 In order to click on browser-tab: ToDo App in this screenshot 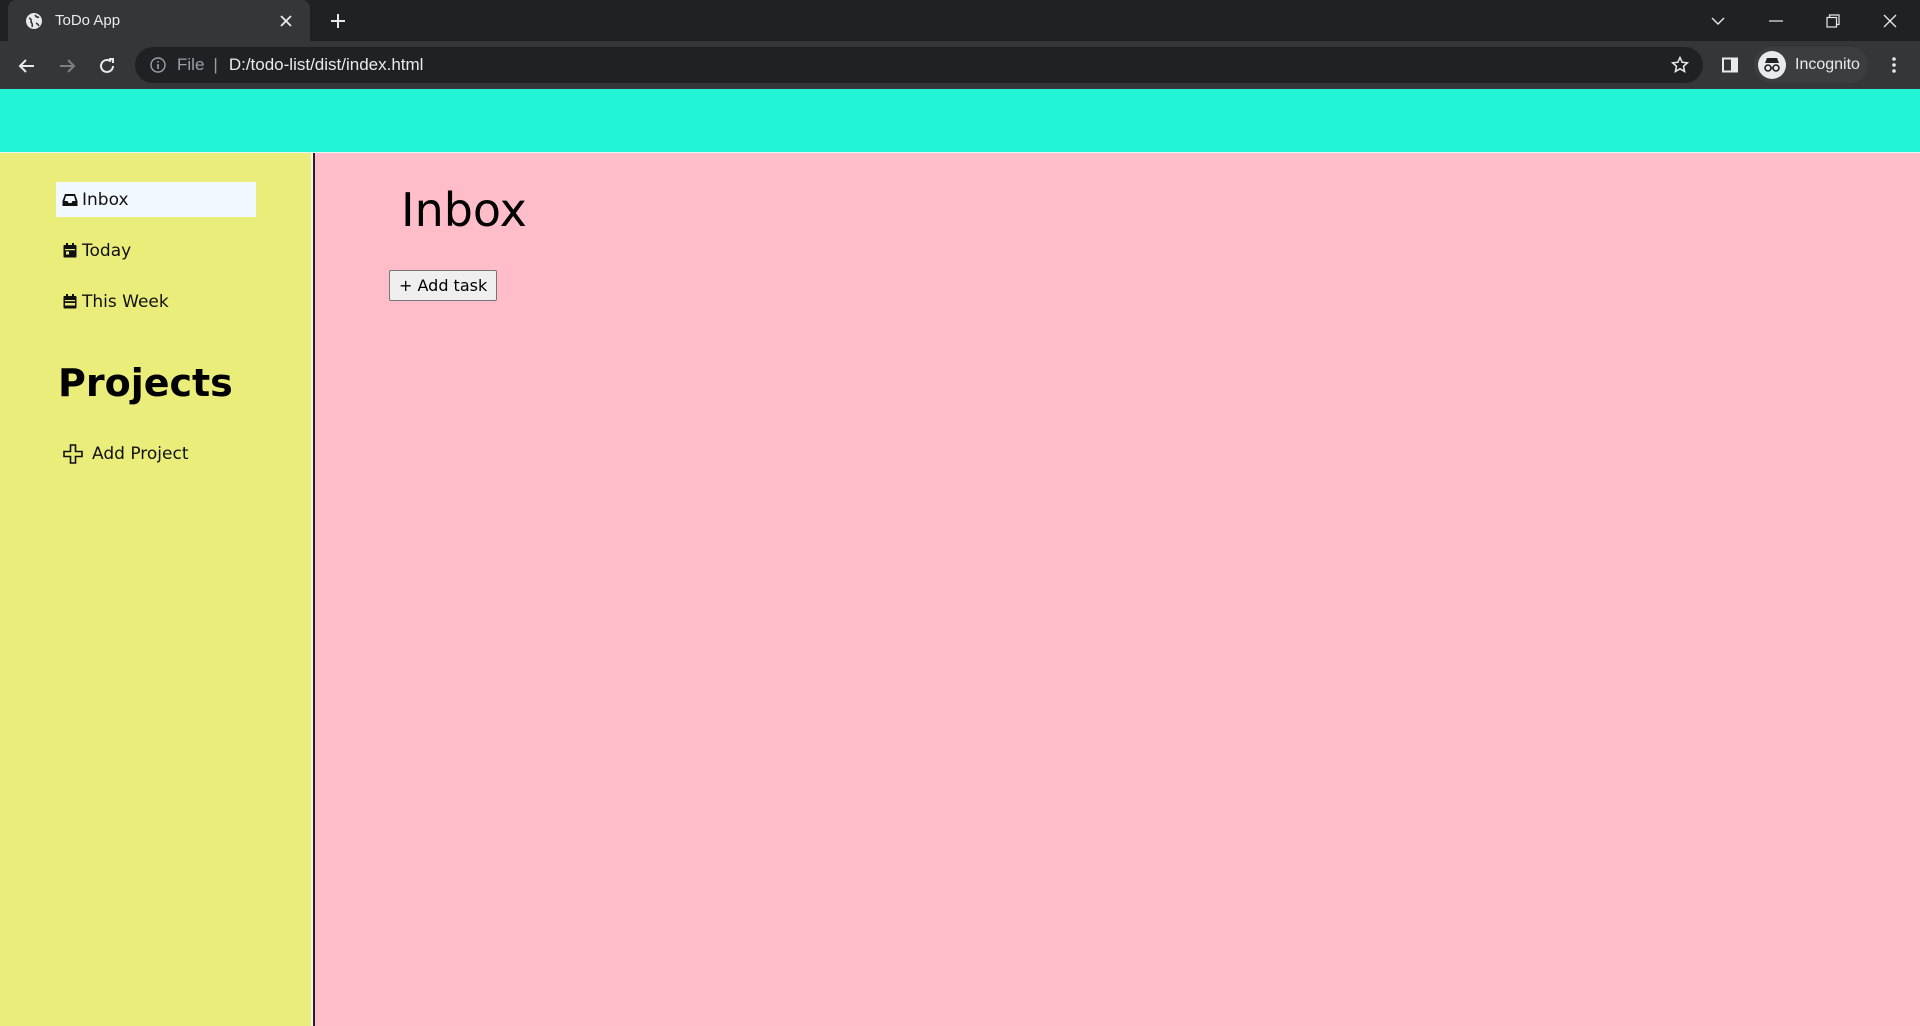, I will do `click(159, 20)`.